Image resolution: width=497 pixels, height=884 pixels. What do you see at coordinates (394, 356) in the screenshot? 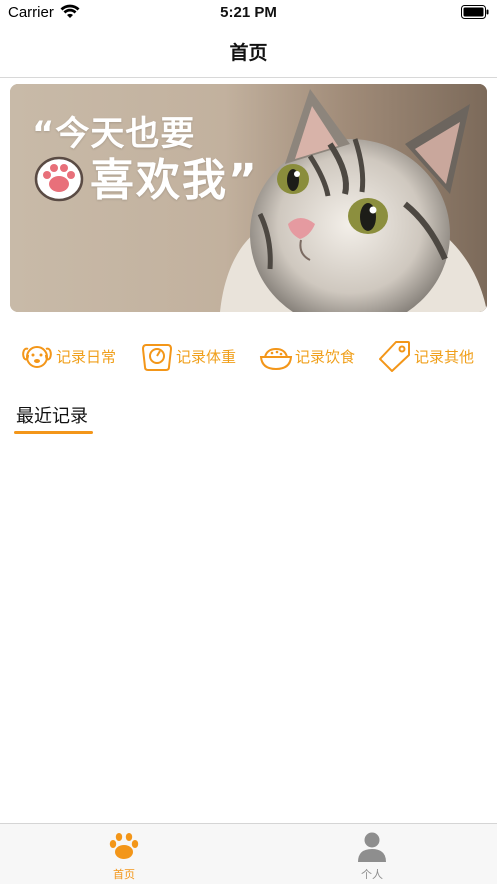
I see `tag-icon` at bounding box center [394, 356].